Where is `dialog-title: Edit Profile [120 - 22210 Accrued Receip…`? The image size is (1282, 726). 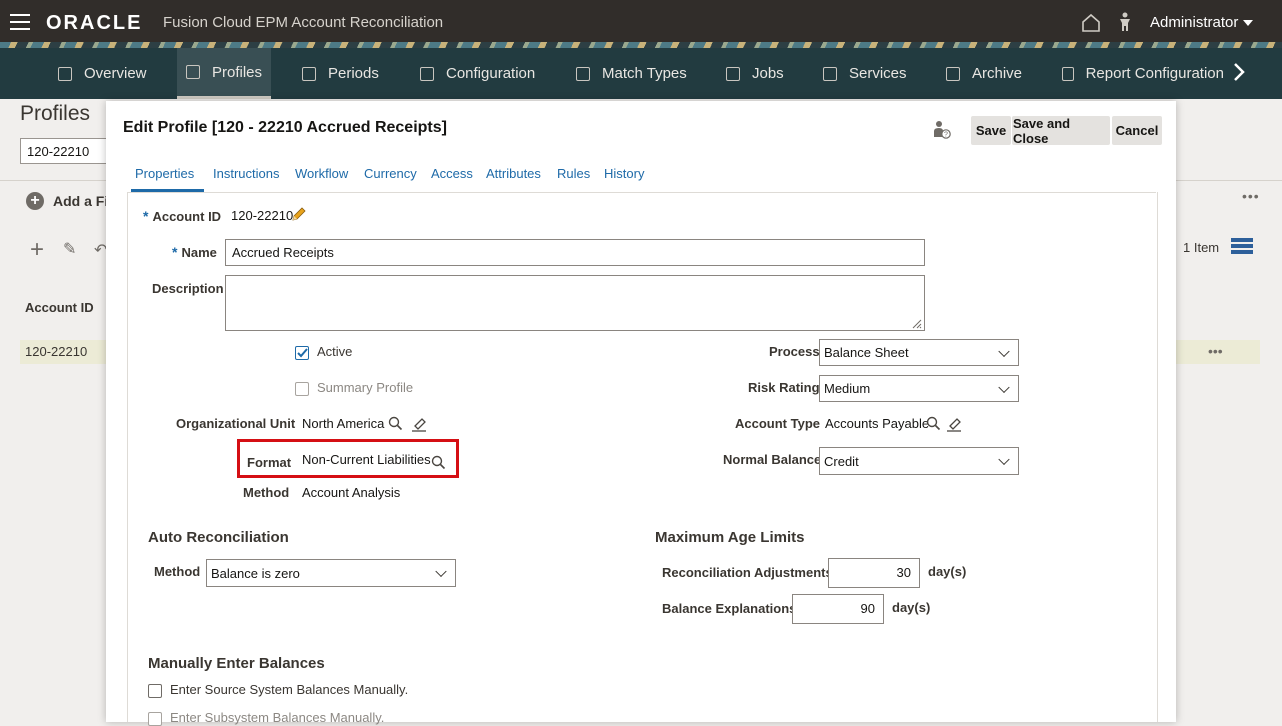 dialog-title: Edit Profile [120 - 22210 Accrued Receip… is located at coordinates (285, 127).